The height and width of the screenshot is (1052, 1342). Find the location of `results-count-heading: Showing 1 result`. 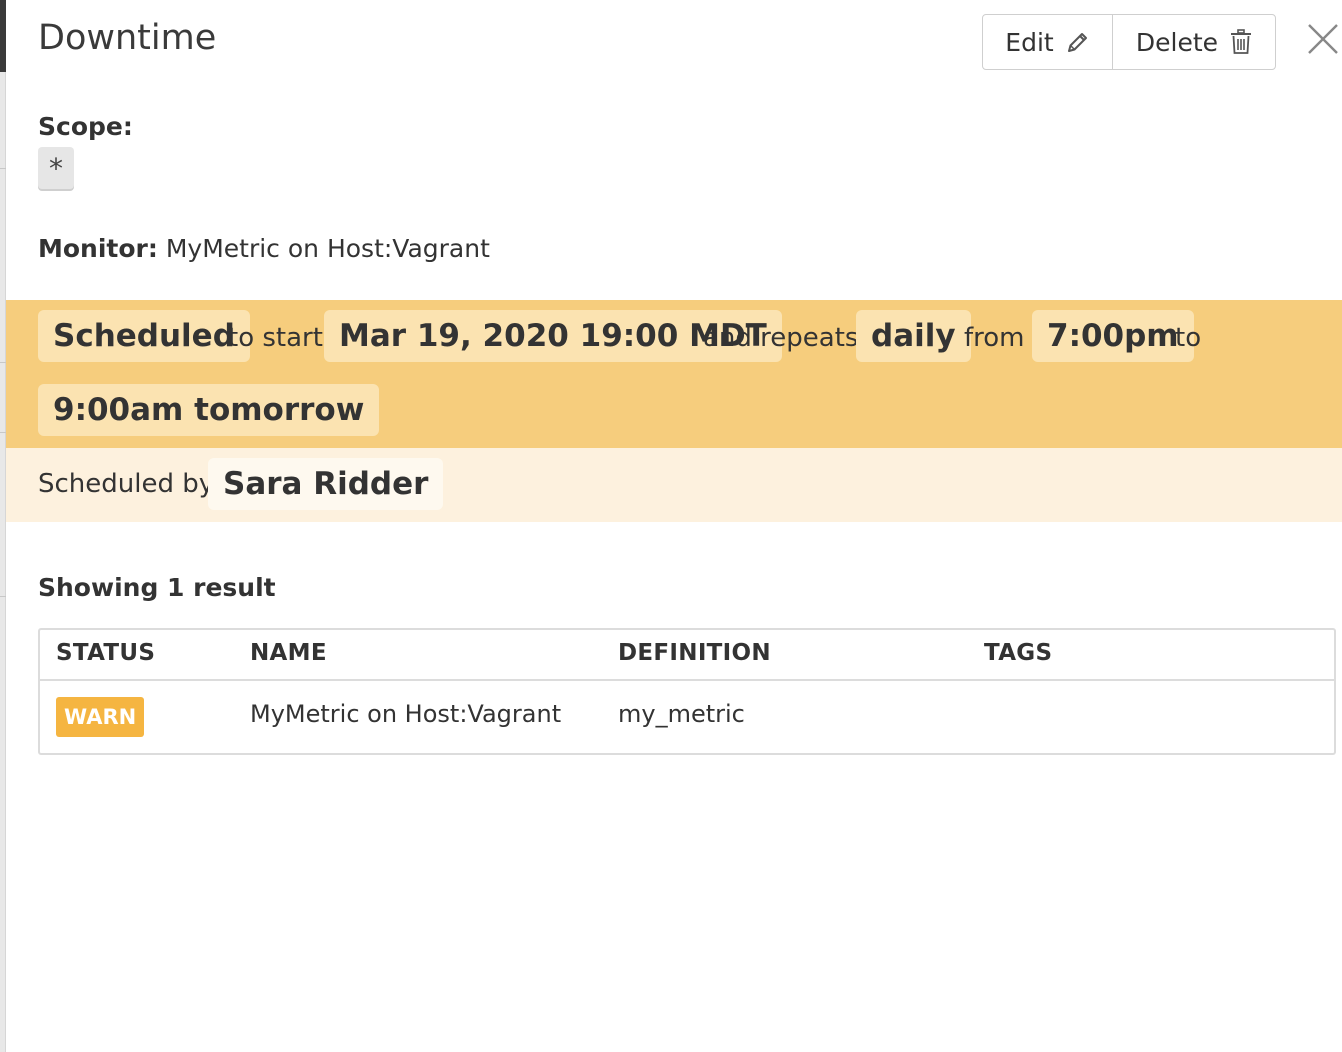

results-count-heading: Showing 1 result is located at coordinates (157, 587).